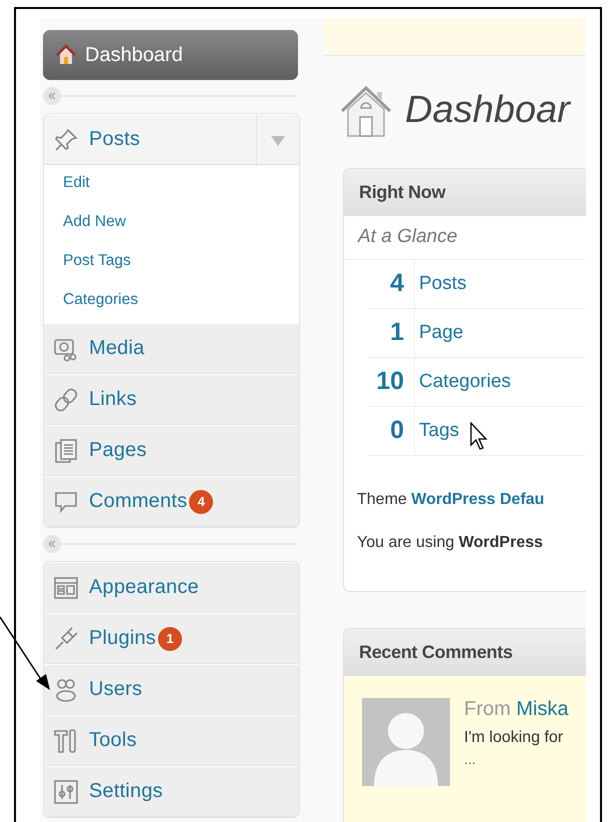 This screenshot has height=822, width=612. I want to click on author-link: Miska, so click(542, 709).